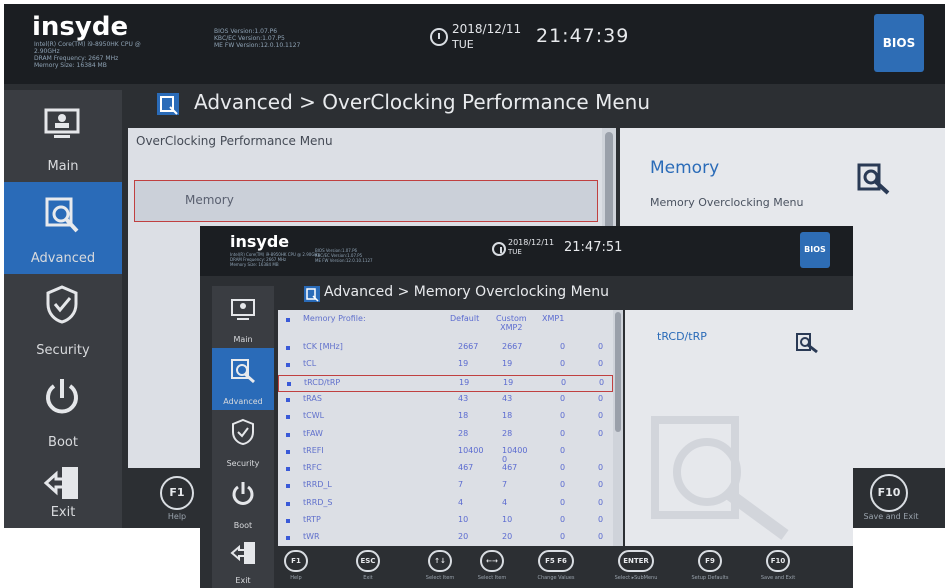 This screenshot has width=945, height=588. I want to click on table-row: tRFC 467 467 0 0, so click(445, 469).